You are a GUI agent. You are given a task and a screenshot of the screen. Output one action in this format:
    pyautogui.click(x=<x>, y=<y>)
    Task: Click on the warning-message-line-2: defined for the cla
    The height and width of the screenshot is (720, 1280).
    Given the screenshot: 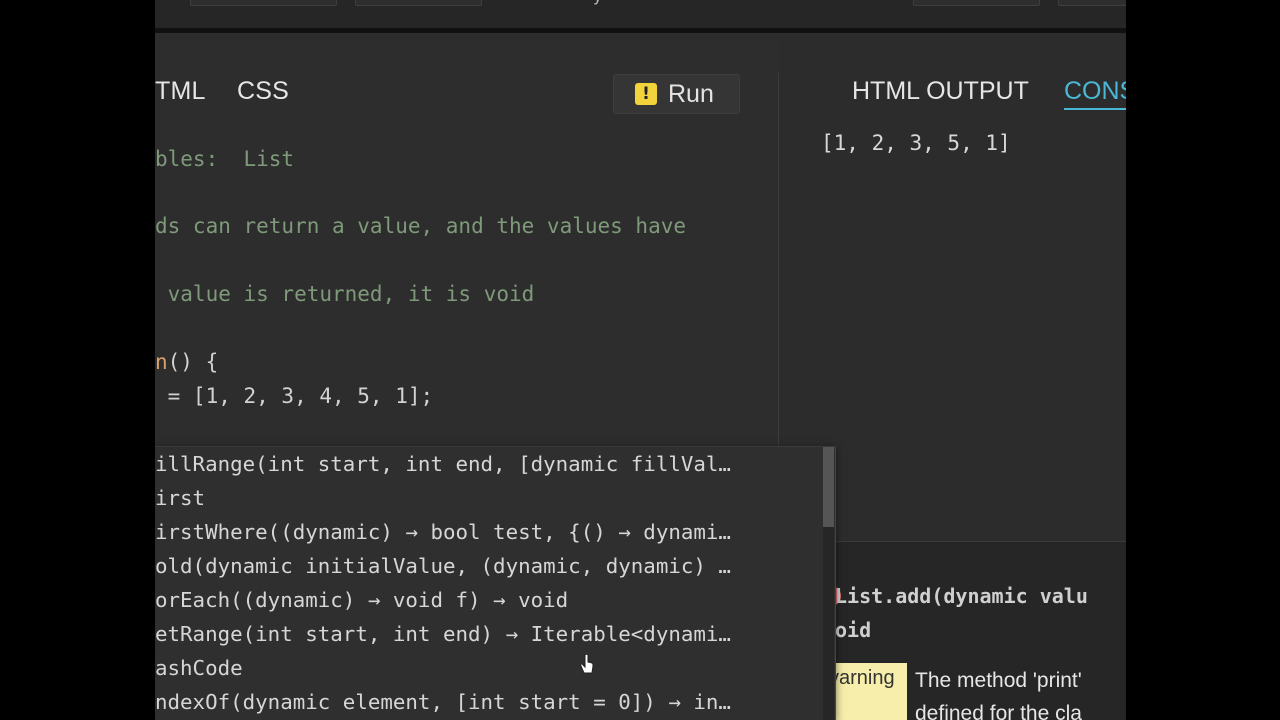 What is the action you would take?
    pyautogui.click(x=998, y=711)
    